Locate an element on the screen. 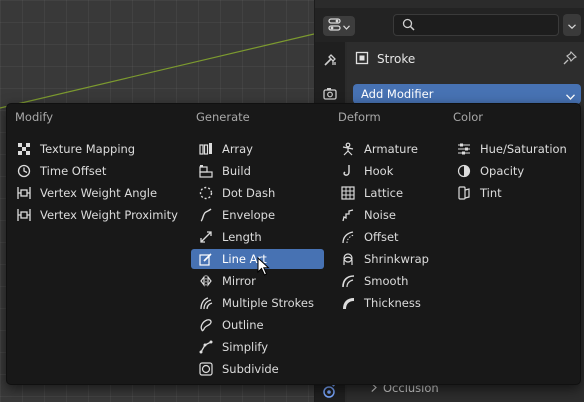 Image resolution: width=584 pixels, height=402 pixels. menu-item-thickness: Thickness is located at coordinates (389, 303).